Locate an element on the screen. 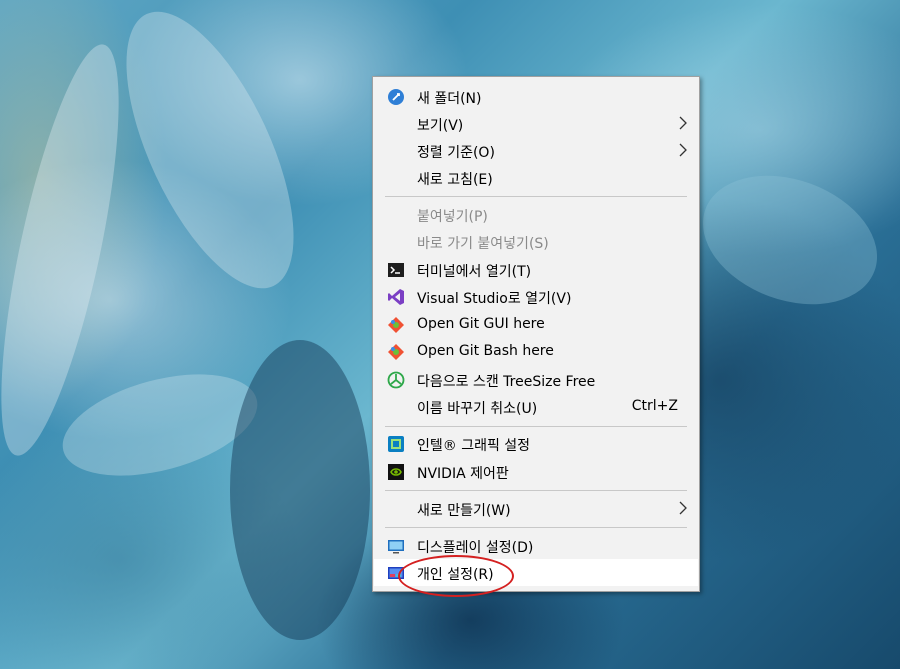 The width and height of the screenshot is (900, 669). annotation-highlight-circle is located at coordinates (456, 576).